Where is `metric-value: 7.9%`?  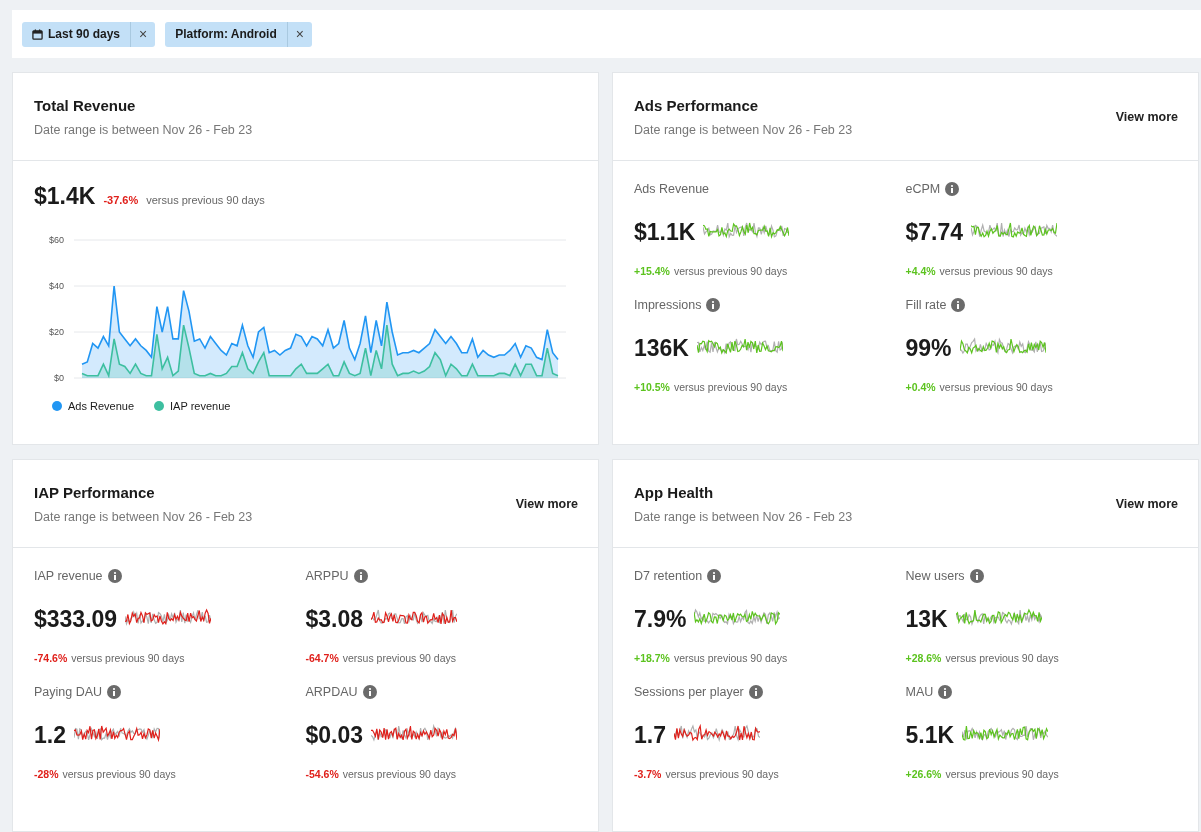
metric-value: 7.9% is located at coordinates (660, 619).